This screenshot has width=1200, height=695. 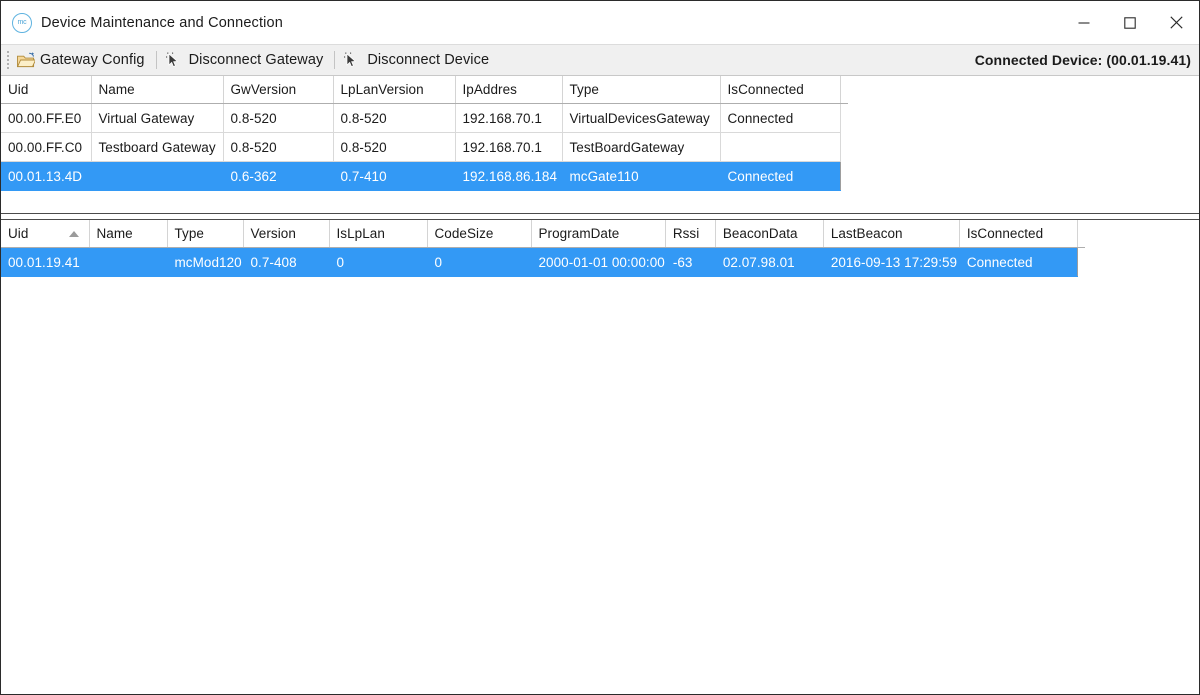 What do you see at coordinates (1081, 234) in the screenshot?
I see `device-header-filler` at bounding box center [1081, 234].